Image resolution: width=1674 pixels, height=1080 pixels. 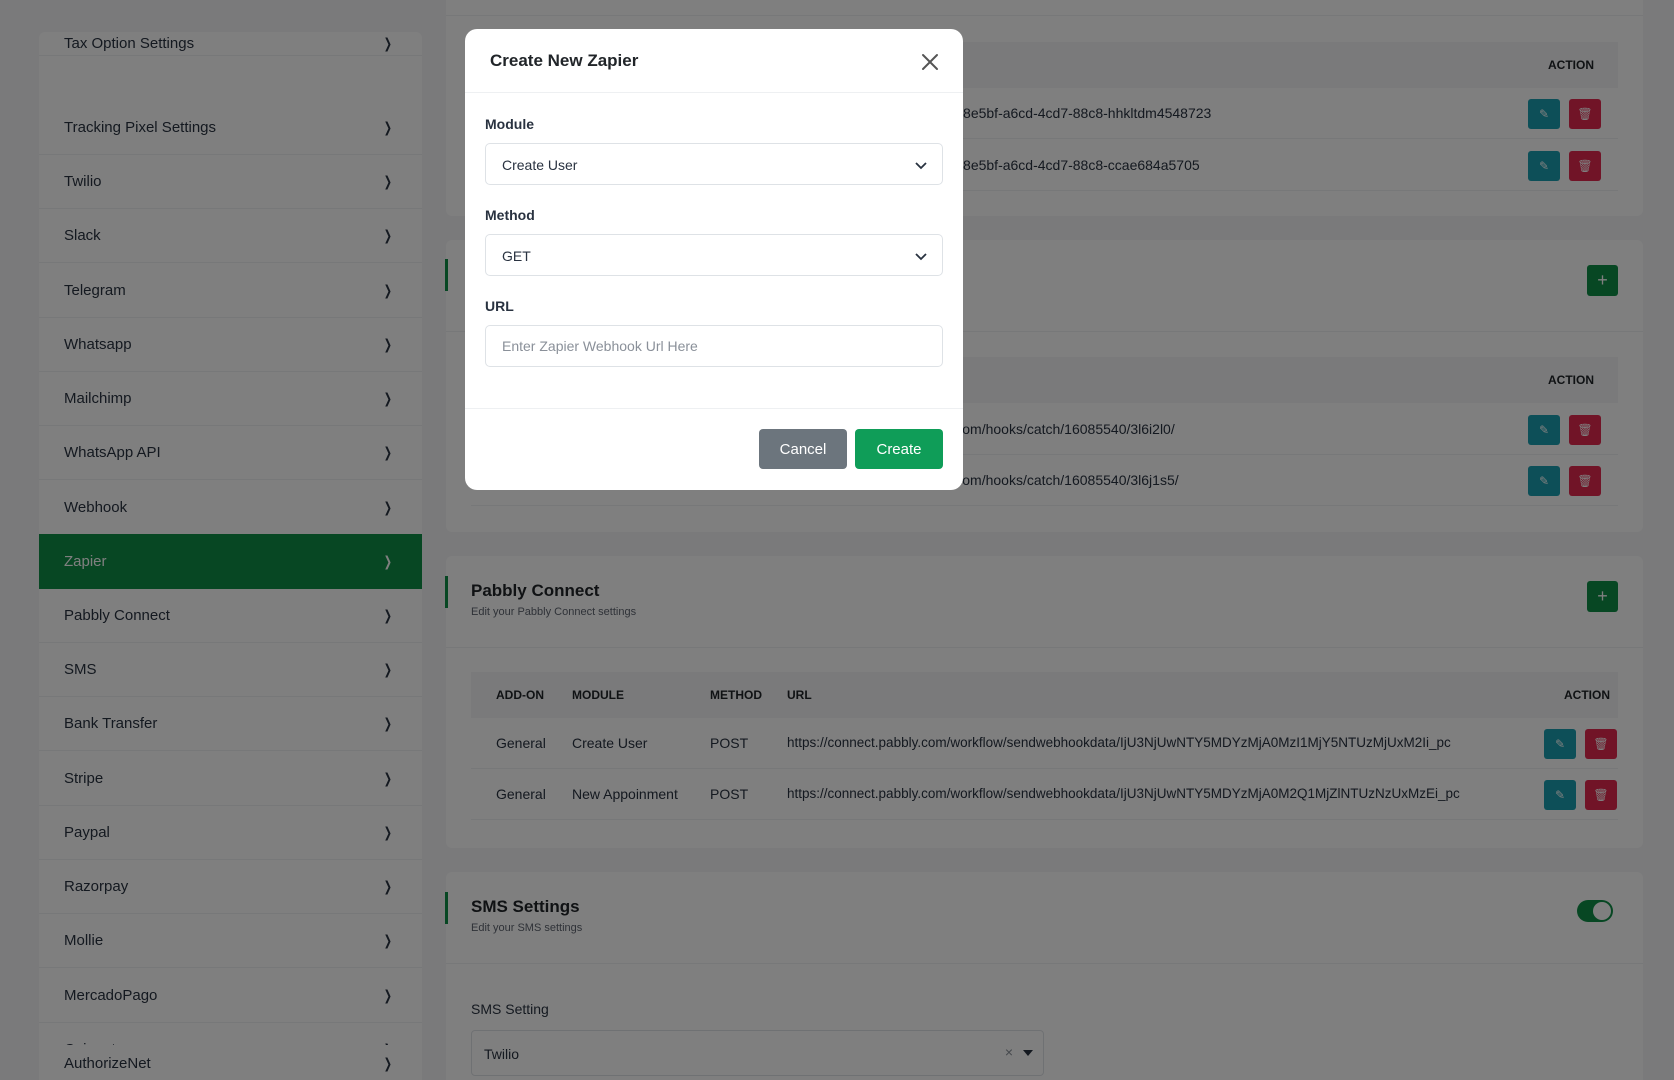 I want to click on close-icon, so click(x=930, y=62).